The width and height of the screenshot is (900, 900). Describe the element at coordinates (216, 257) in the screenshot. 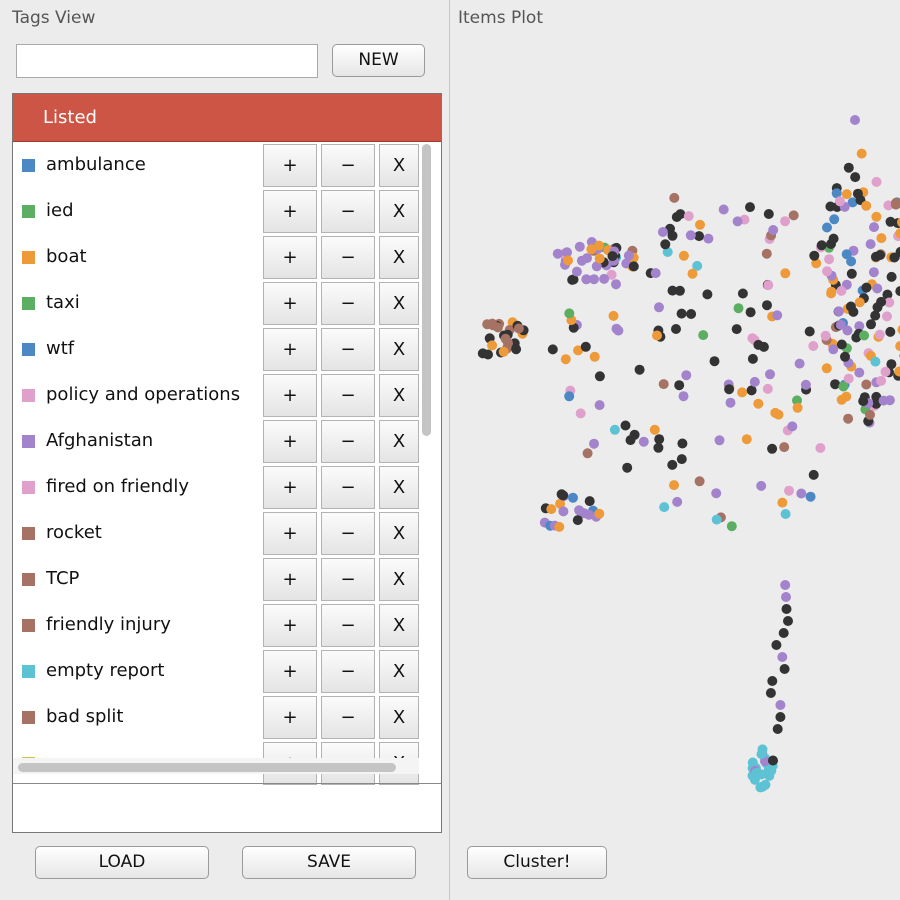

I see `tag-row: boat + − X` at that location.